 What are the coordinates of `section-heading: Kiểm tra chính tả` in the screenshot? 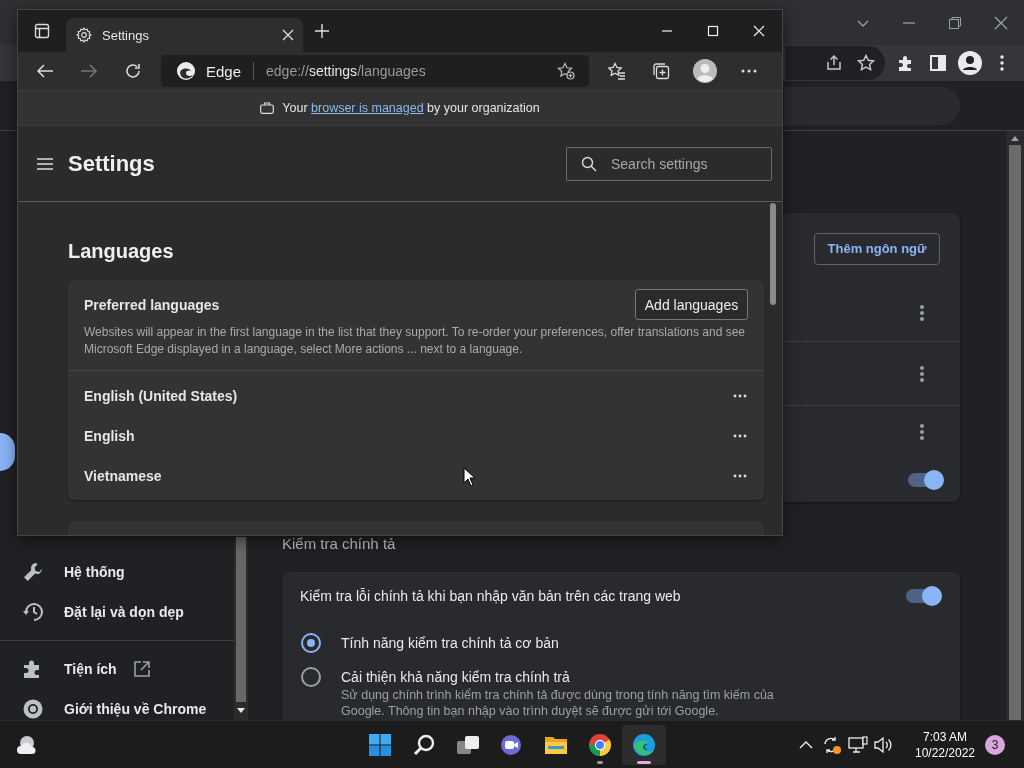 It's located at (339, 544).